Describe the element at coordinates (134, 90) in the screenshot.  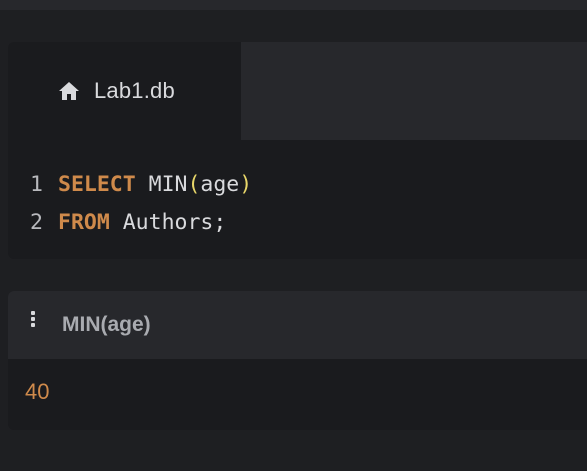
I see `tab-label: Lab1.db` at that location.